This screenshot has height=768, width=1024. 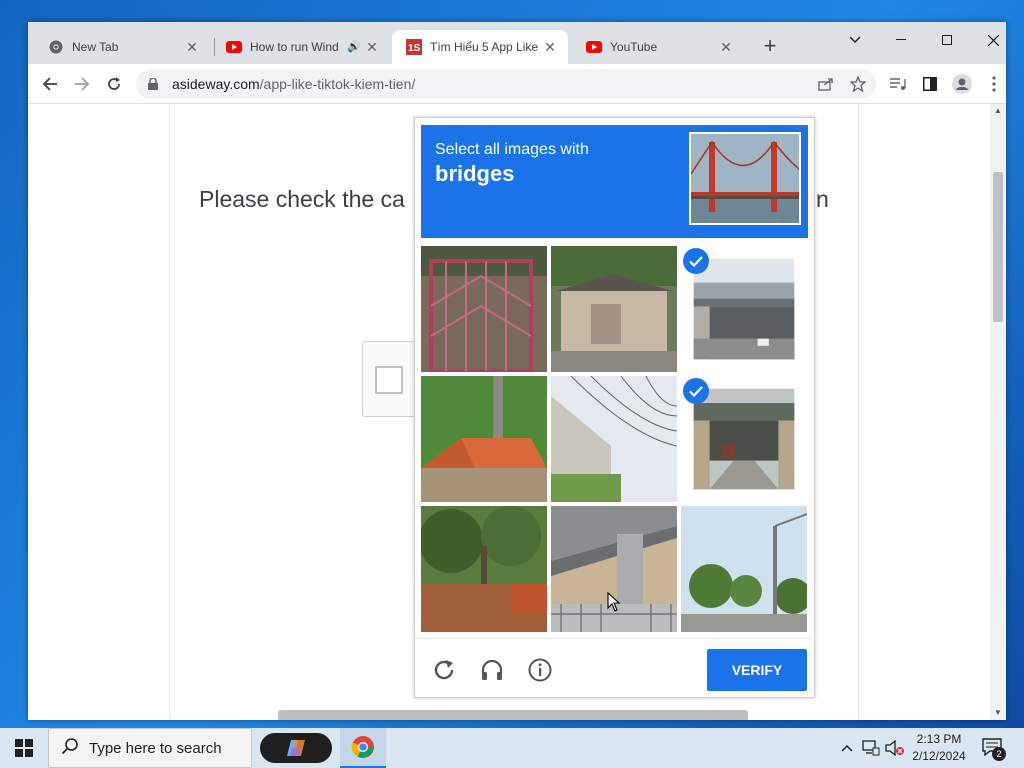 I want to click on tab-youtube: YouTube ✕, so click(x=658, y=47).